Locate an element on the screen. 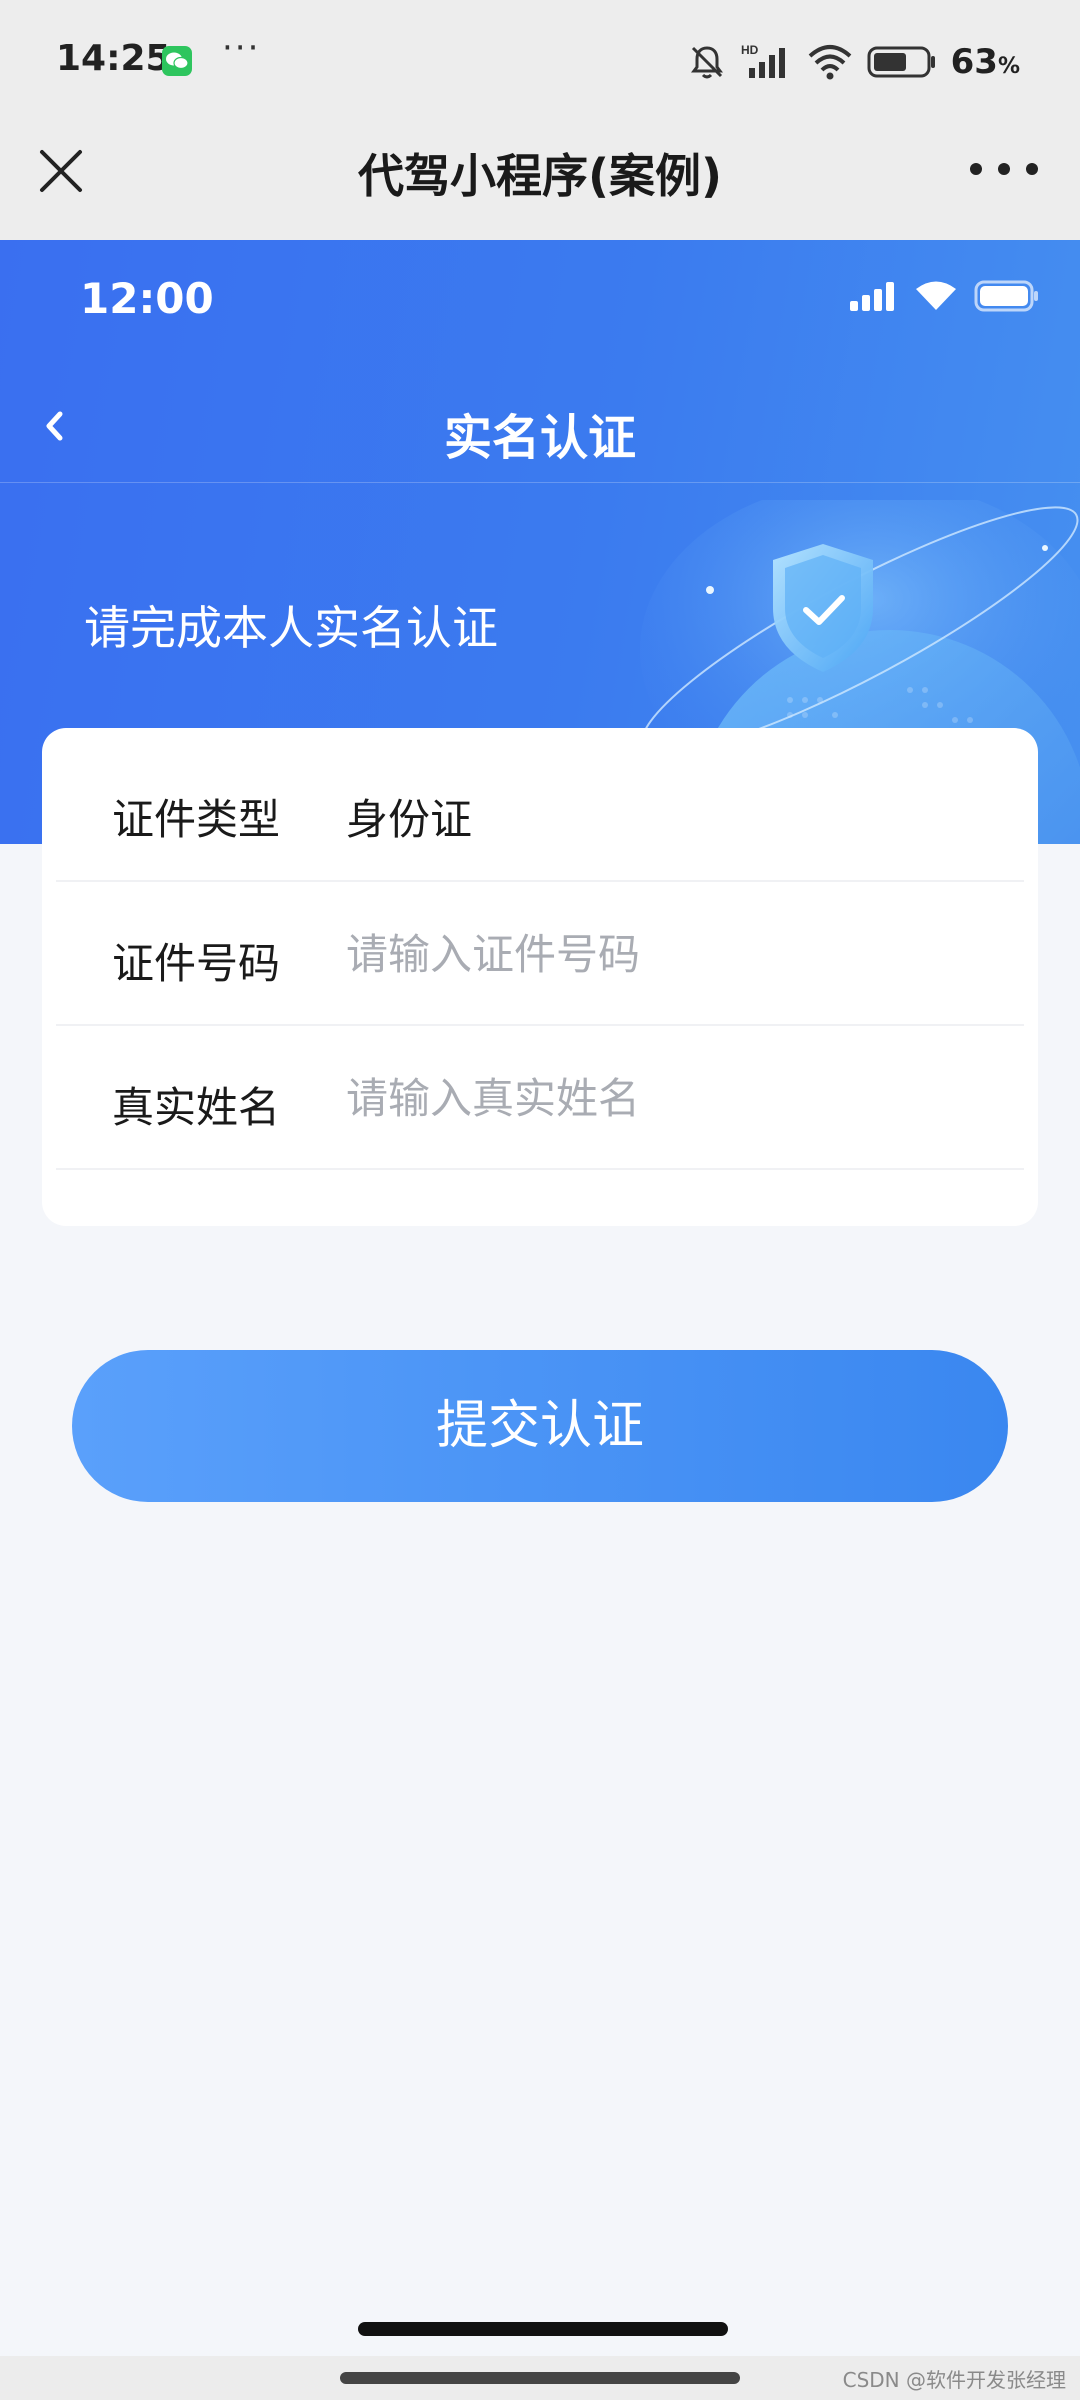 This screenshot has height=2400, width=1080. gesture-bar is located at coordinates (540, 2378).